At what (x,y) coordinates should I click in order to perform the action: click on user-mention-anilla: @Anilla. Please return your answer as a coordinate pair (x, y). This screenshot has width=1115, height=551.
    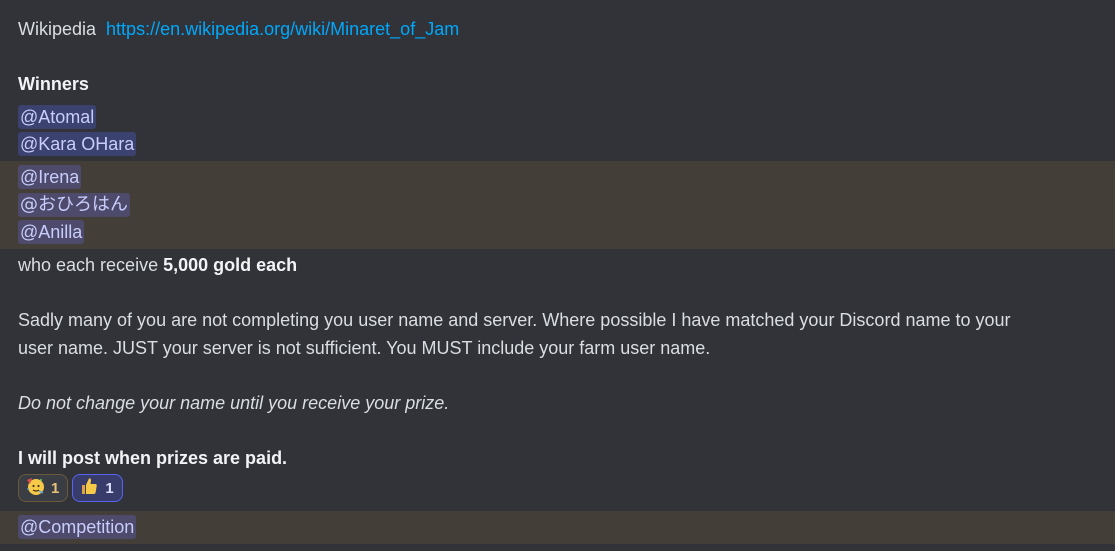
    Looking at the image, I should click on (51, 232).